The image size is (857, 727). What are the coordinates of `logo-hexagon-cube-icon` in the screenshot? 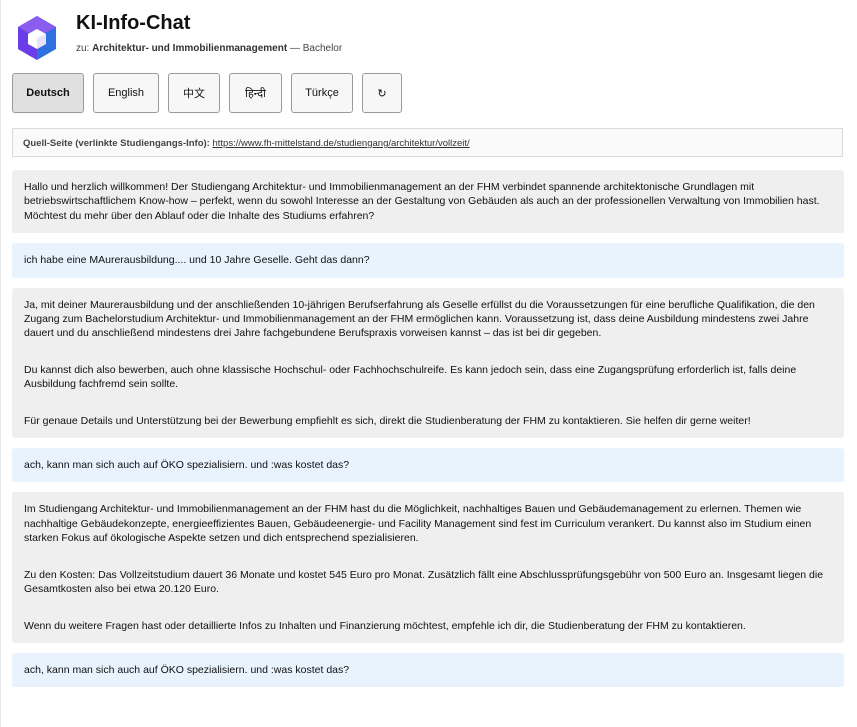 It's located at (37, 38).